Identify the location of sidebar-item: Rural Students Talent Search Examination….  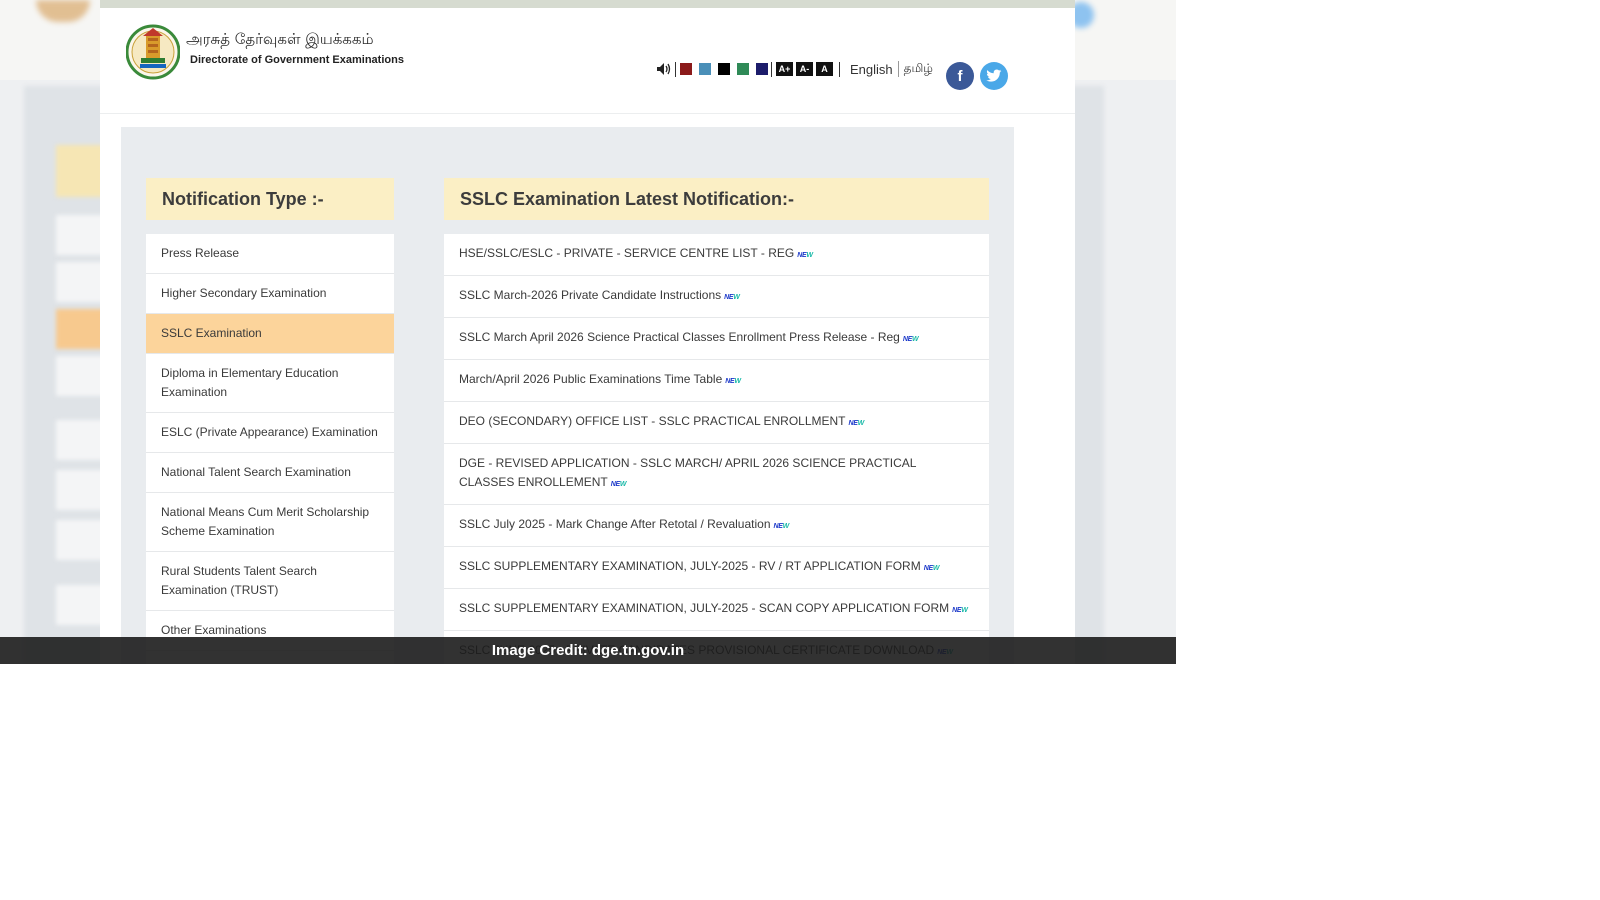
(270, 581).